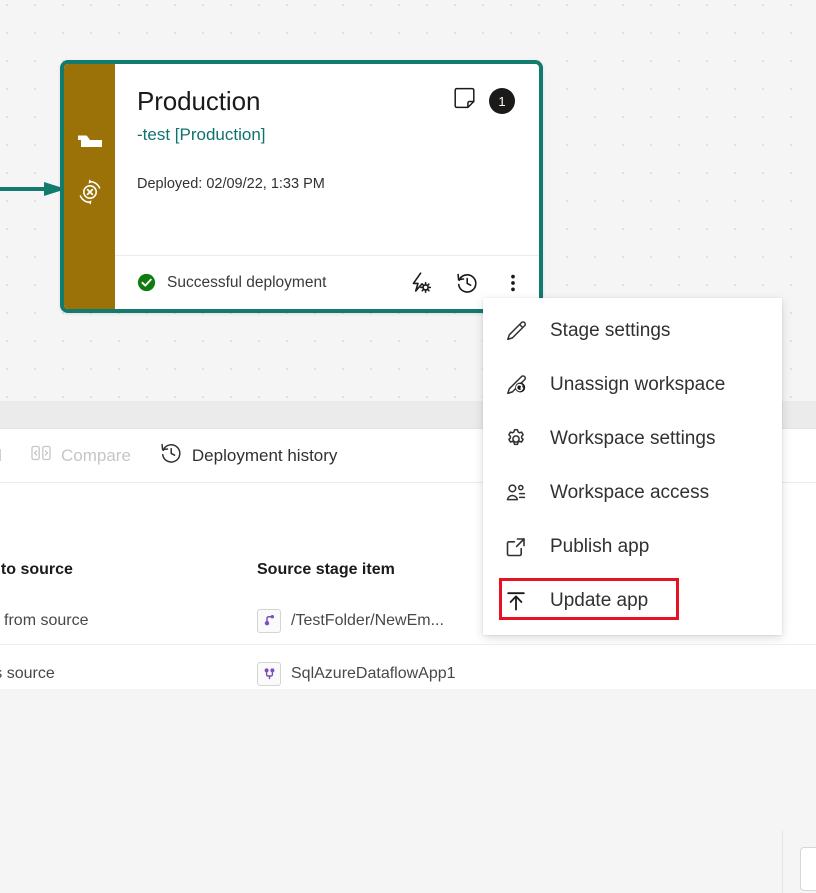  Describe the element at coordinates (464, 101) in the screenshot. I see `sticky-note-icon` at that location.